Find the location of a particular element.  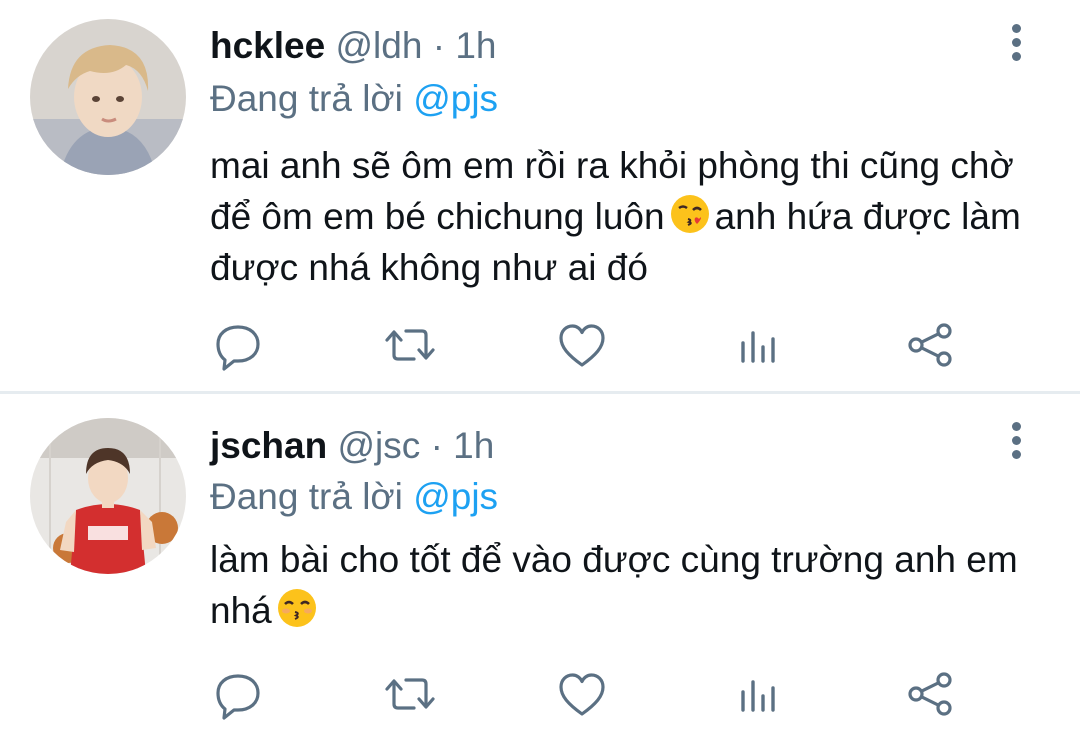

kissing-smiling-eyes-emoji-icon is located at coordinates (296, 608).